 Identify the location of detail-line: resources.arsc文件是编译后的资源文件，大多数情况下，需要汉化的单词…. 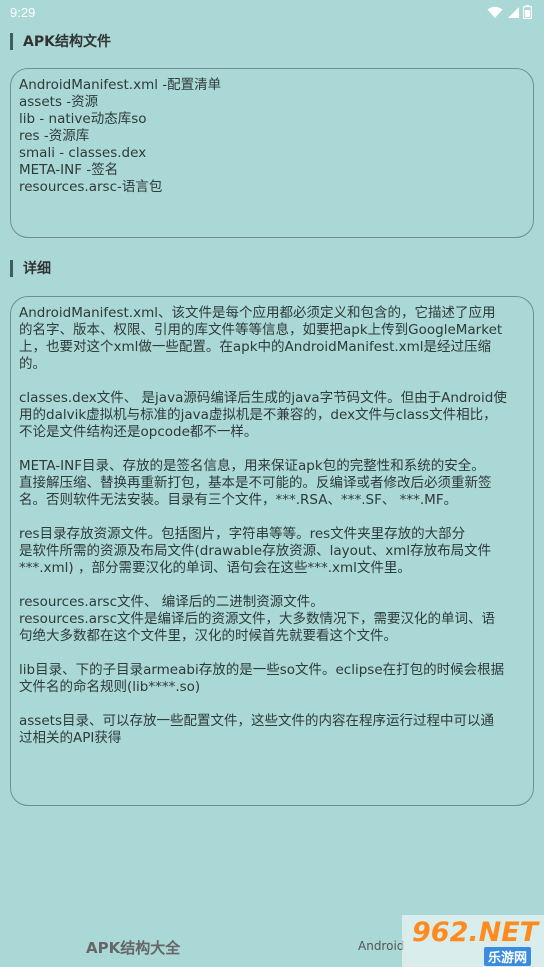
(257, 619).